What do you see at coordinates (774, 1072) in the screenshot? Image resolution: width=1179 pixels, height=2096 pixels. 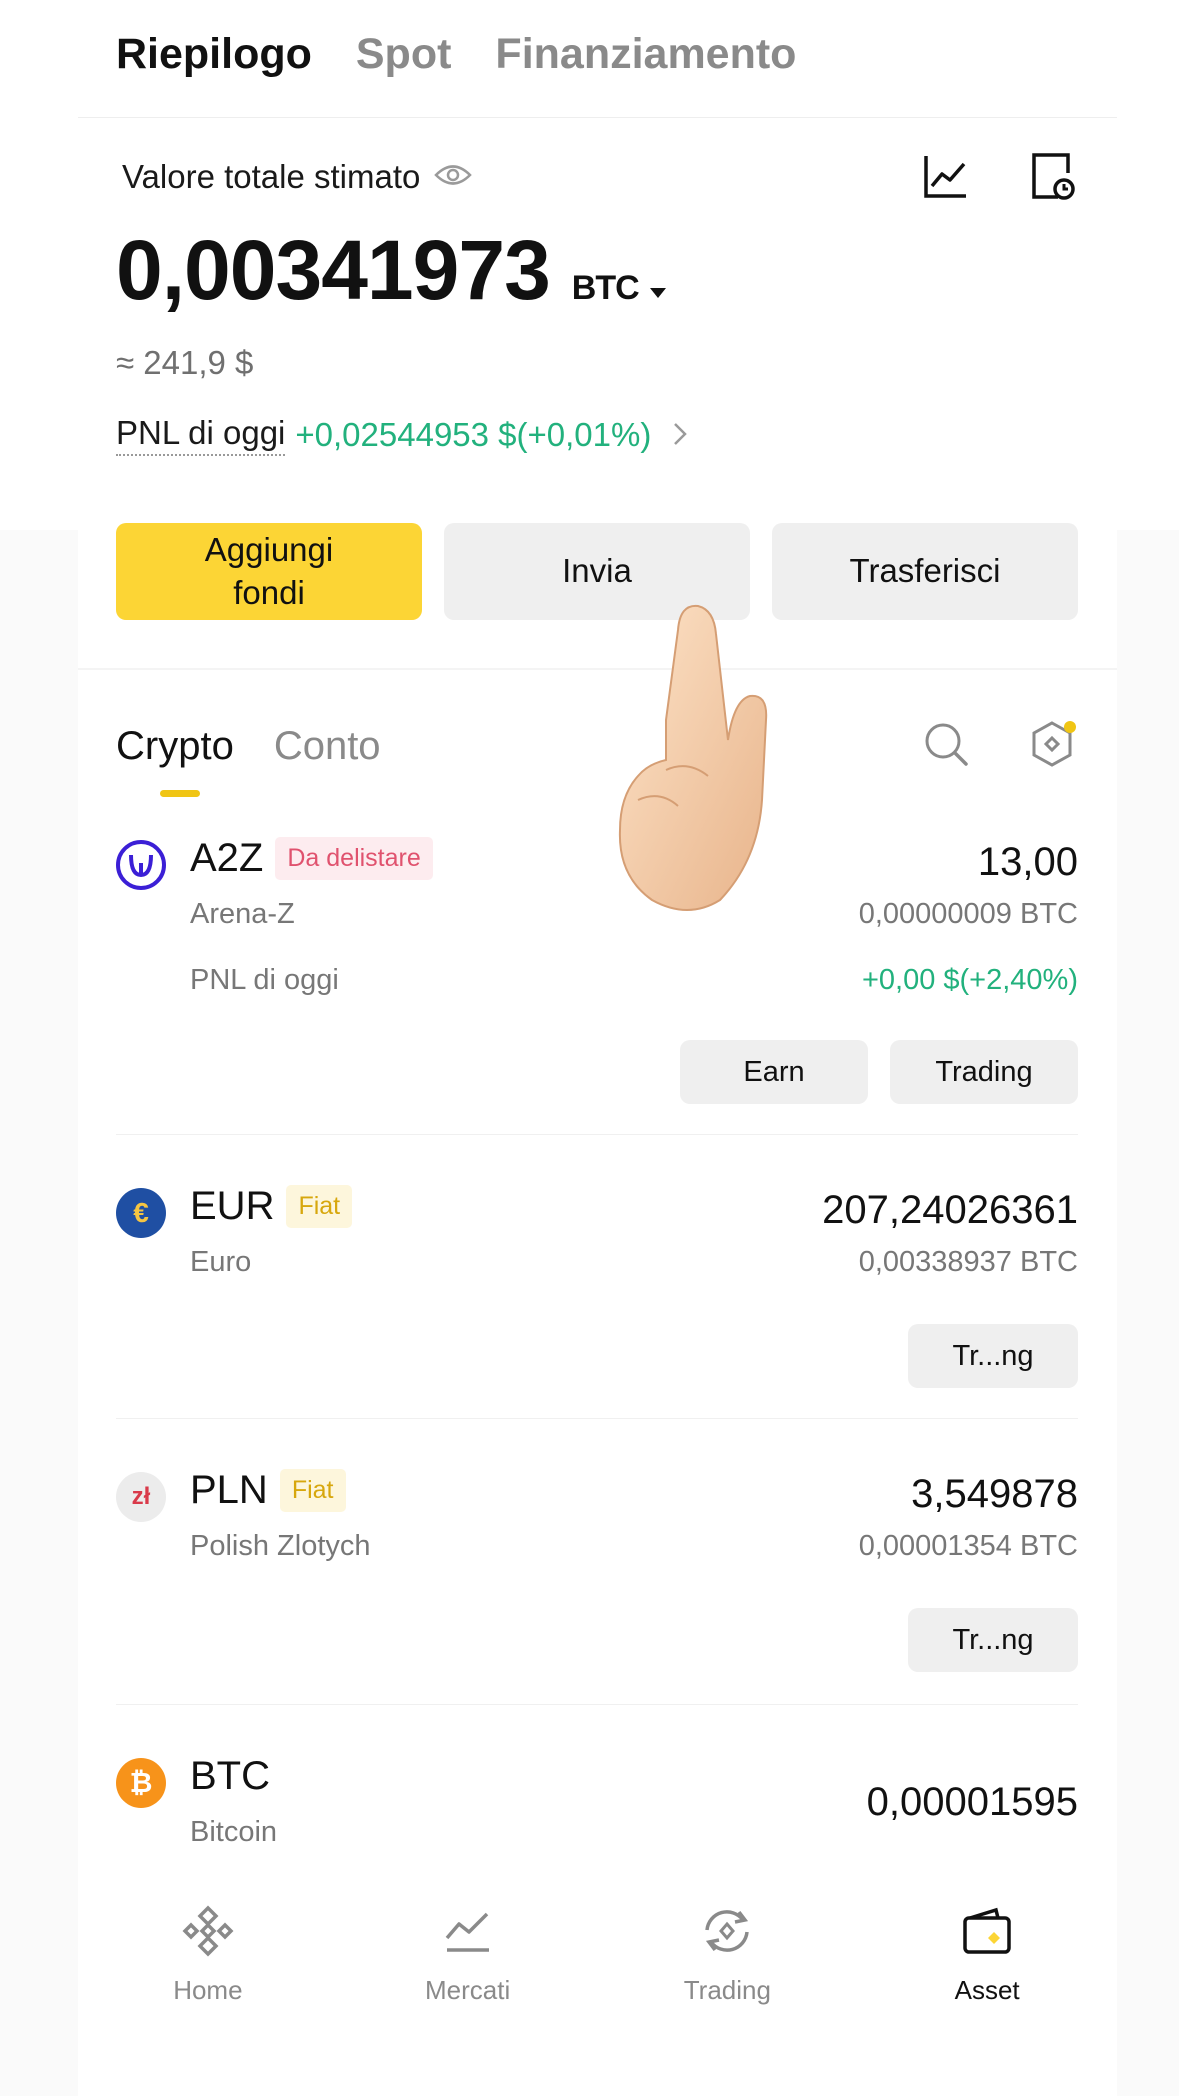 I see `earn-button: Earn` at bounding box center [774, 1072].